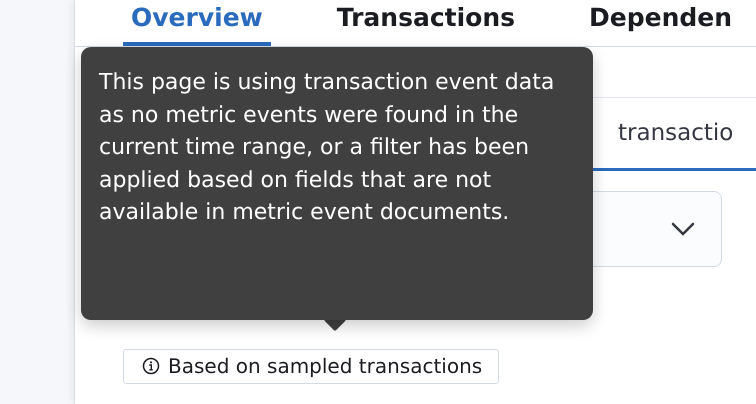  What do you see at coordinates (426, 24) in the screenshot?
I see `tab: Transactions` at bounding box center [426, 24].